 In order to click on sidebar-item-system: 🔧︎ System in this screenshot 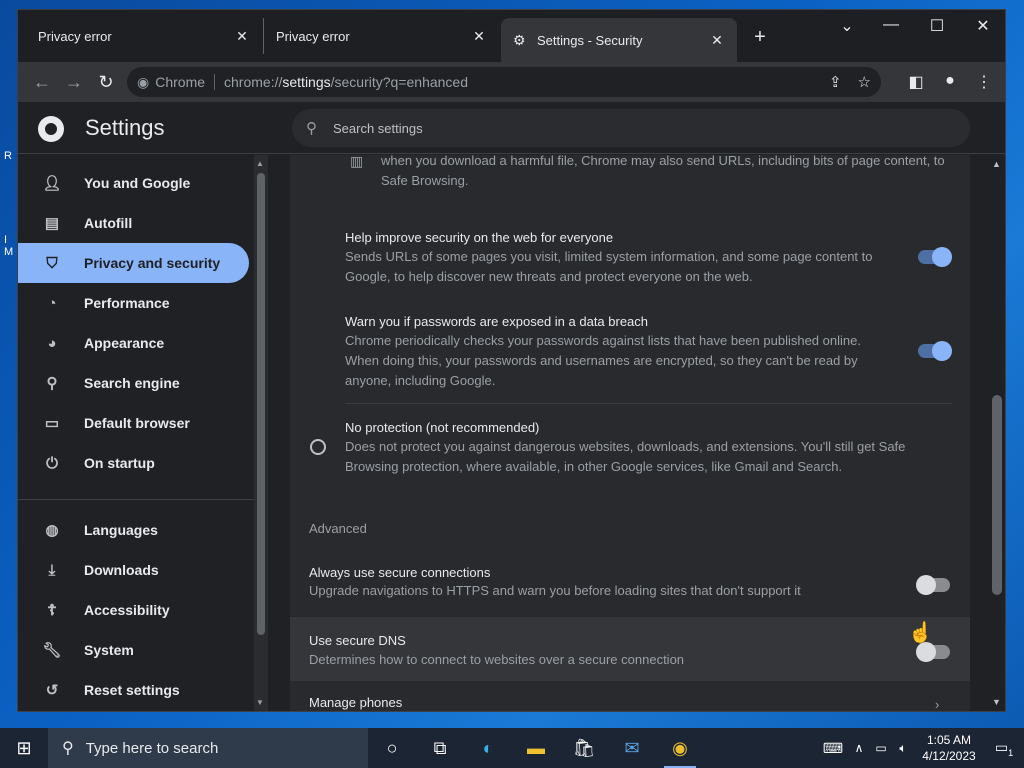, I will do `click(136, 650)`.